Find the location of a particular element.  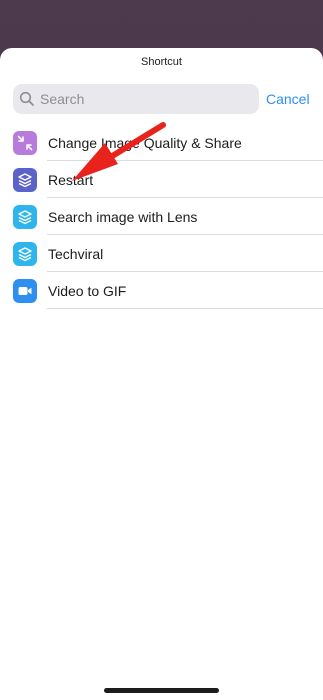

cancel-button: Cancel is located at coordinates (288, 99).